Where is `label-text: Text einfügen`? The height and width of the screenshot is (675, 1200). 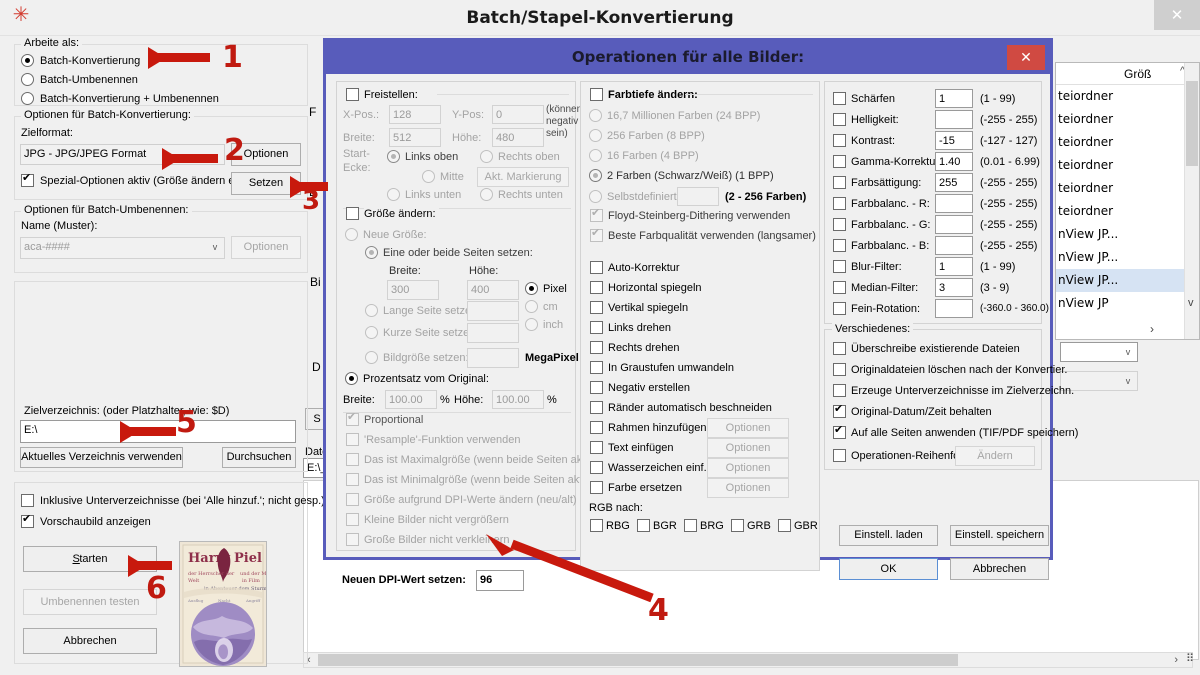
label-text: Text einfügen is located at coordinates (640, 448).